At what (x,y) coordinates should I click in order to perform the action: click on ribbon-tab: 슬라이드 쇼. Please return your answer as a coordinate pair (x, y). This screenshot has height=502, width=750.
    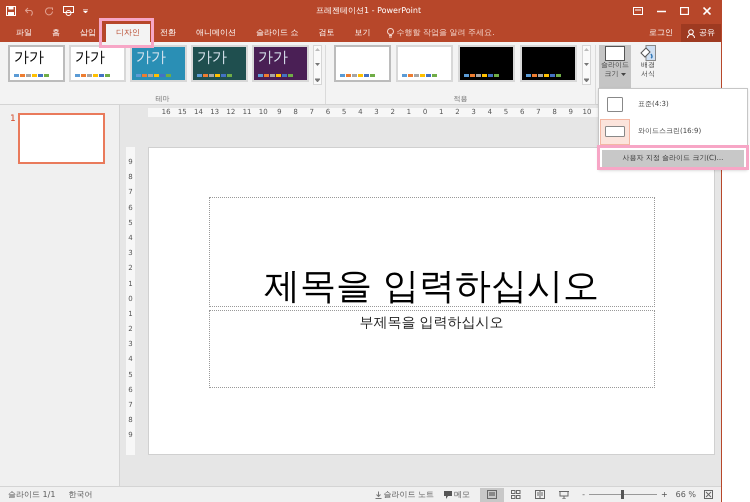
    Looking at the image, I should click on (277, 33).